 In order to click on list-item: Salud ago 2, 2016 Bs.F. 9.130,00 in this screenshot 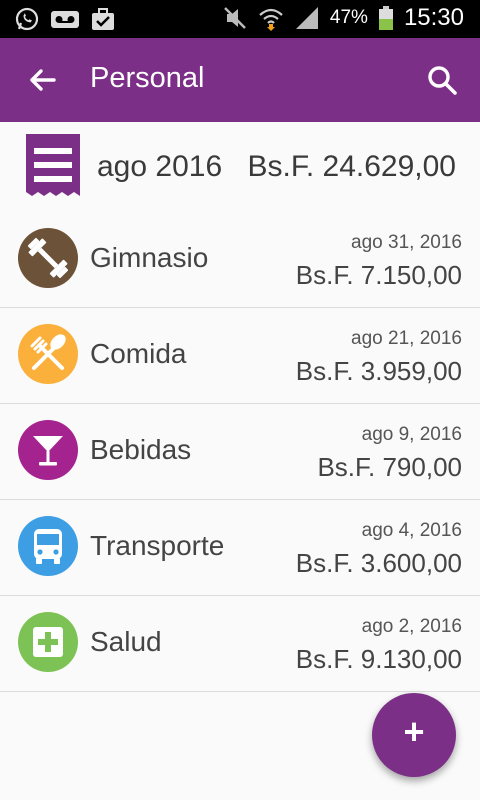, I will do `click(240, 644)`.